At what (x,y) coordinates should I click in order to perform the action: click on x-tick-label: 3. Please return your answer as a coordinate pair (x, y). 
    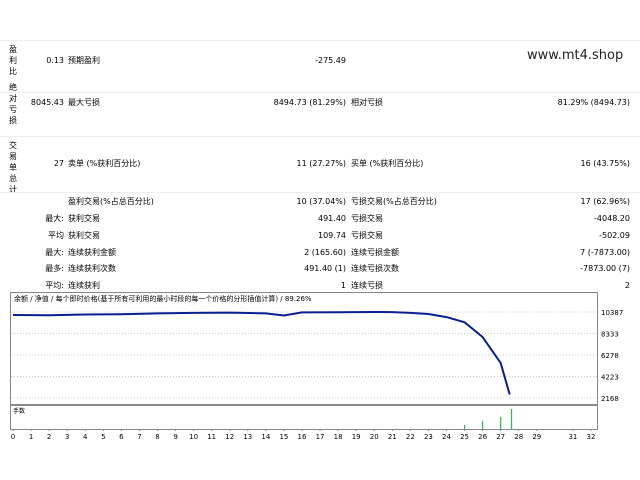
    Looking at the image, I should click on (67, 437).